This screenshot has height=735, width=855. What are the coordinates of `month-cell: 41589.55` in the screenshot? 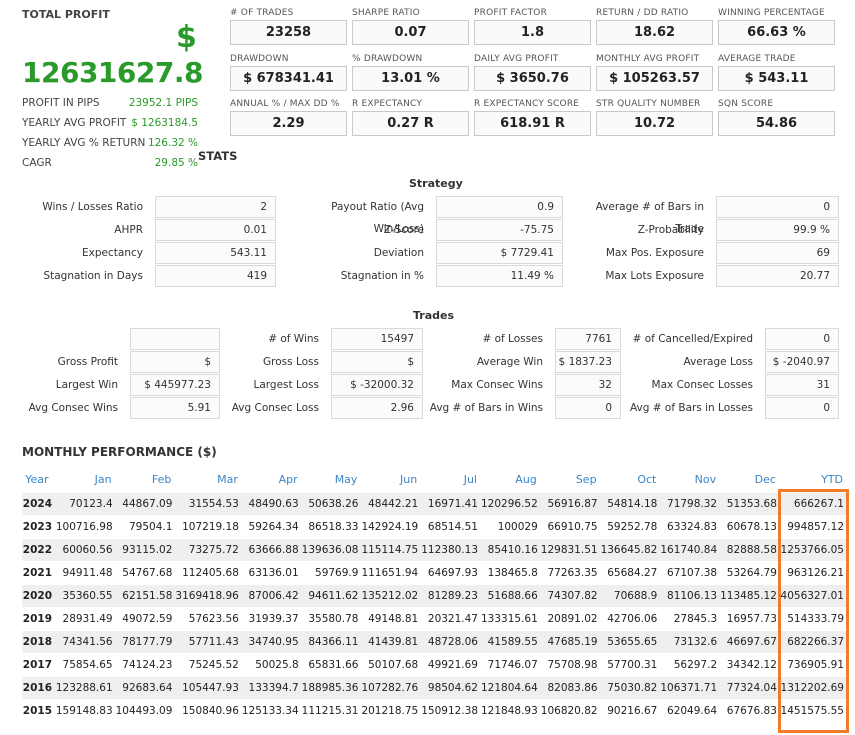 It's located at (511, 641).